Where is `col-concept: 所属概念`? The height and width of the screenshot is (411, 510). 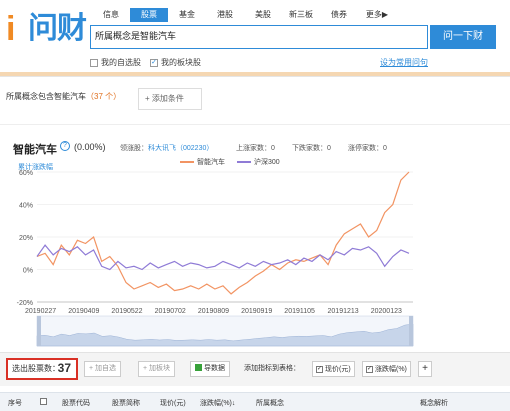
col-concept: 所属概念 is located at coordinates (270, 403).